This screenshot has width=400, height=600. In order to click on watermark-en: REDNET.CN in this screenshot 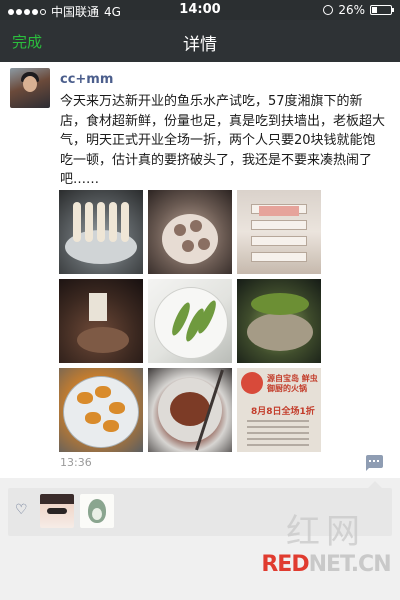, I will do `click(326, 565)`.